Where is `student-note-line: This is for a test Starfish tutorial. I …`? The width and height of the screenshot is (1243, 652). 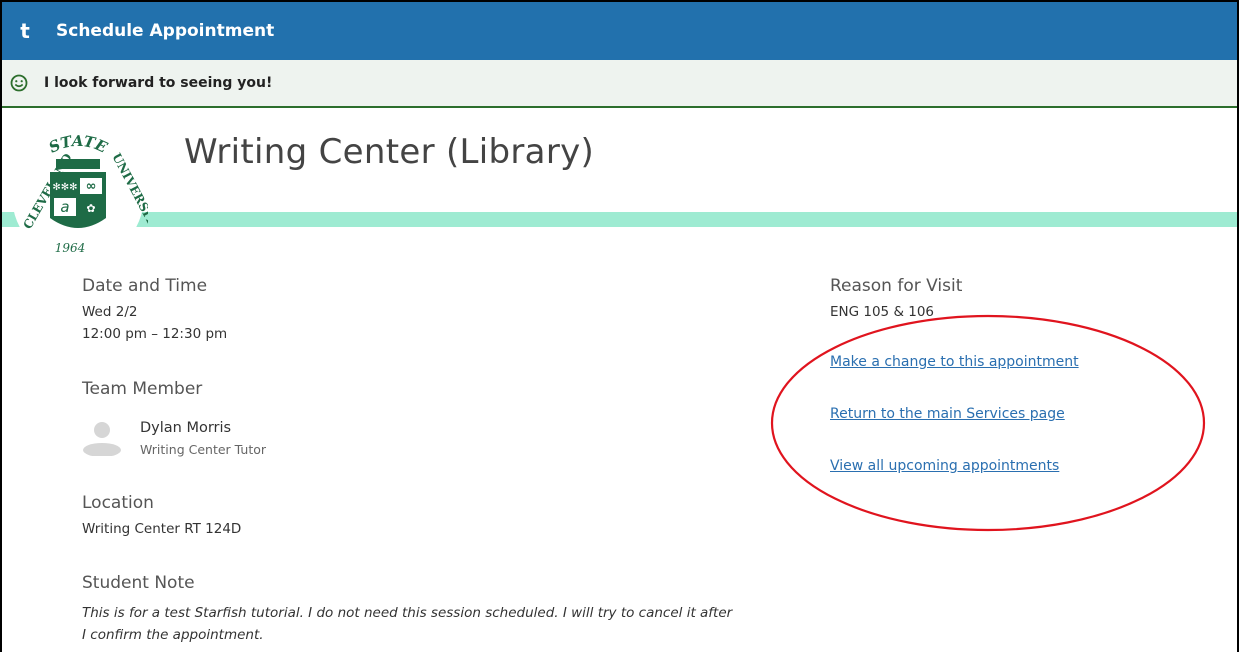
student-note-line: This is for a test Starfish tutorial. I … is located at coordinates (407, 613).